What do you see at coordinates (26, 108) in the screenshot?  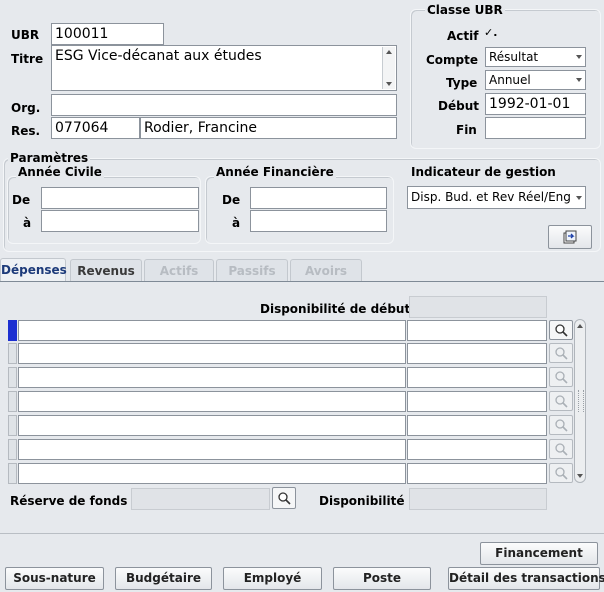 I see `org-label: Org.` at bounding box center [26, 108].